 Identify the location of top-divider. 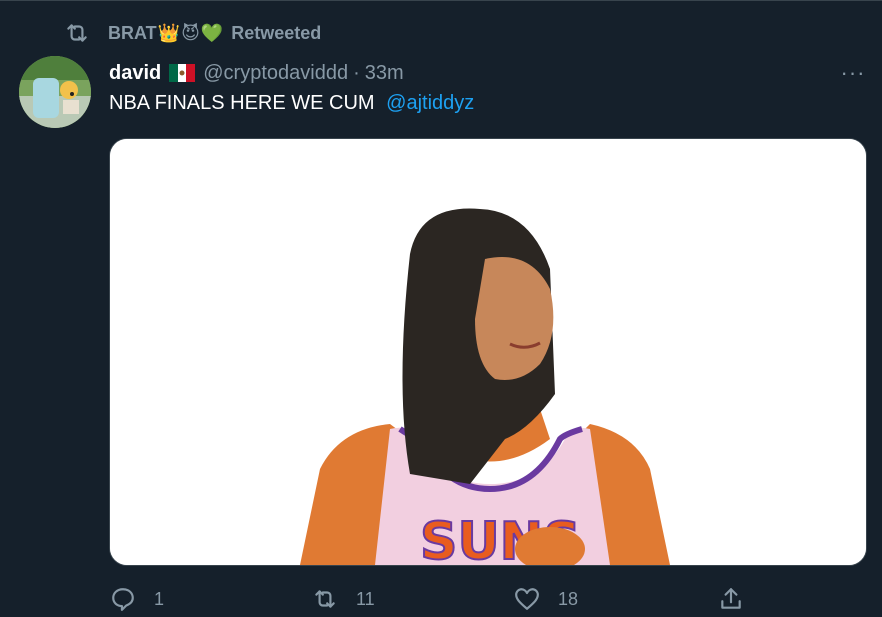
(441, 0).